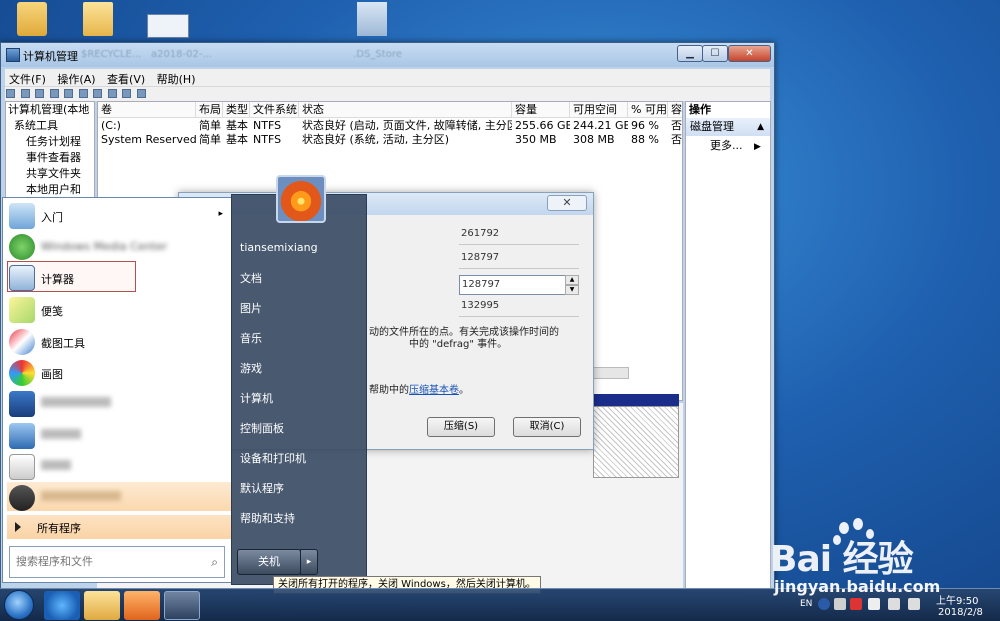 The image size is (1000, 621). Describe the element at coordinates (25, 93) in the screenshot. I see `forward-icon` at that location.